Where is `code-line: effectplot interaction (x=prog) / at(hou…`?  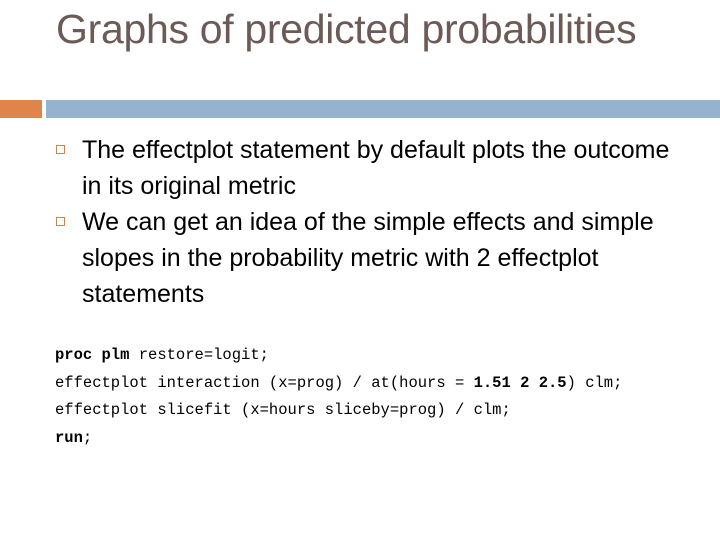 code-line: effectplot interaction (x=prog) / at(hou… is located at coordinates (338, 384).